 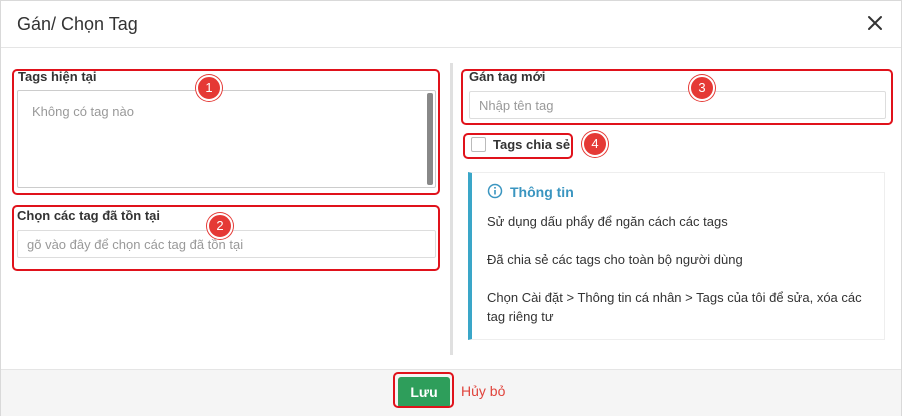 I want to click on scrollbar, so click(x=430, y=139).